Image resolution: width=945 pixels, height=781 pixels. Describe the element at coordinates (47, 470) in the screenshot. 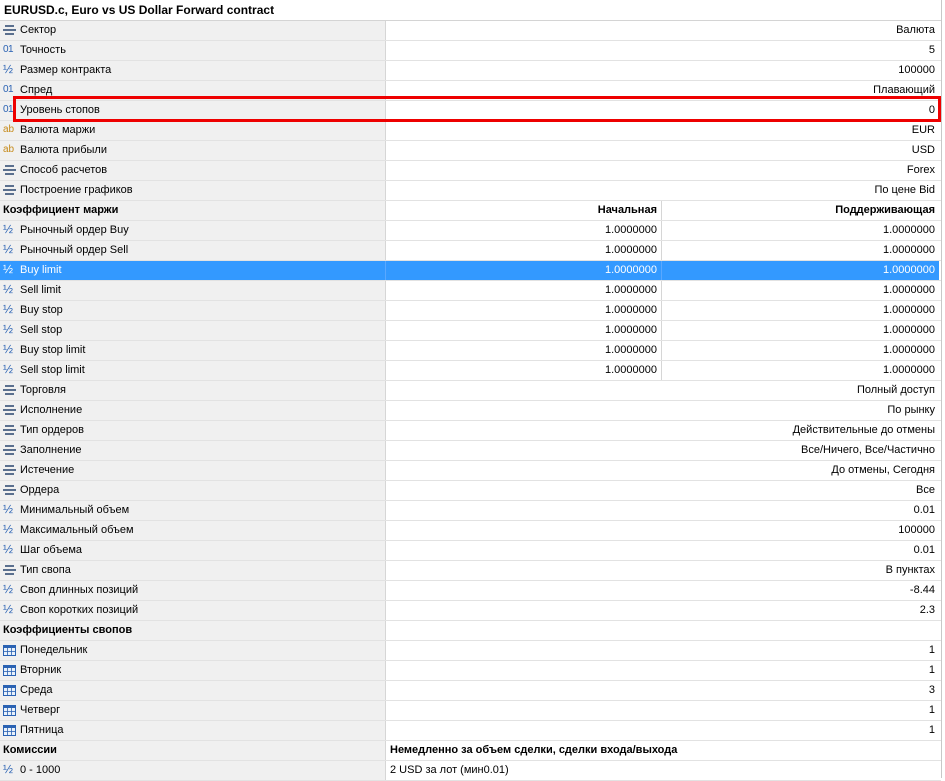

I see `trading-label: Истечение` at that location.